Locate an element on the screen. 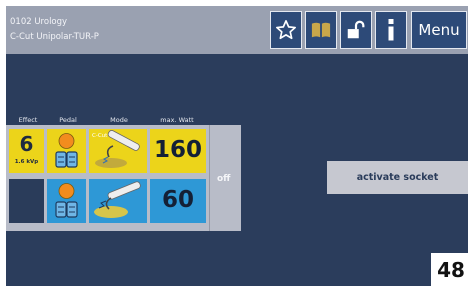 This screenshot has height=287, width=472. mode-badge: C-Cut is located at coordinates (100, 136).